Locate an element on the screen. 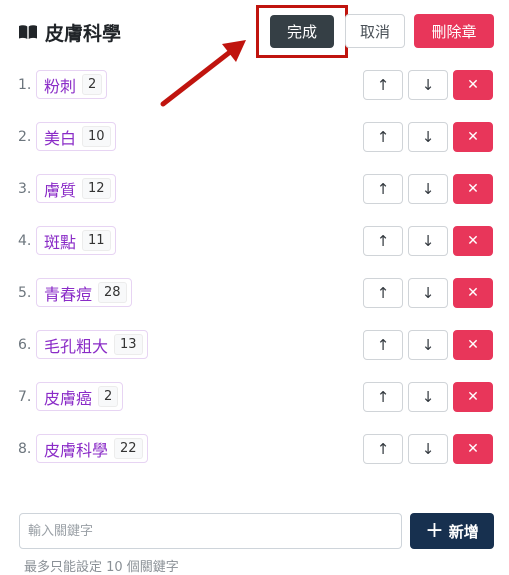 The width and height of the screenshot is (509, 575). keyword-count-badge: 10 is located at coordinates (96, 136).